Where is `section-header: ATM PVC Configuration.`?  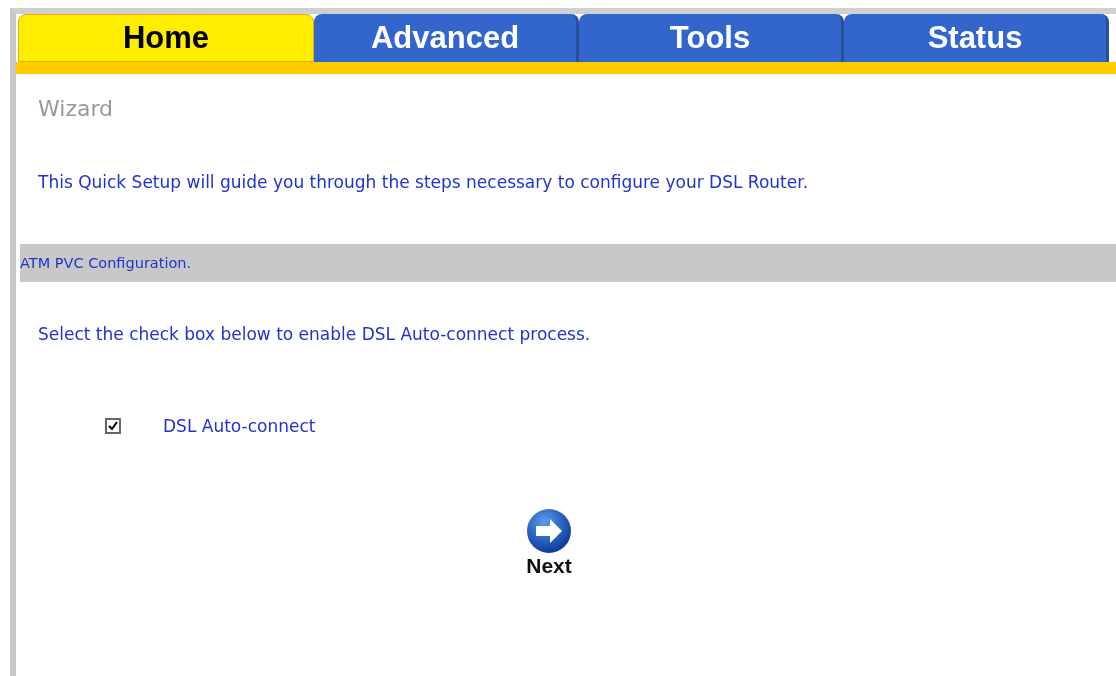 section-header: ATM PVC Configuration. is located at coordinates (106, 263).